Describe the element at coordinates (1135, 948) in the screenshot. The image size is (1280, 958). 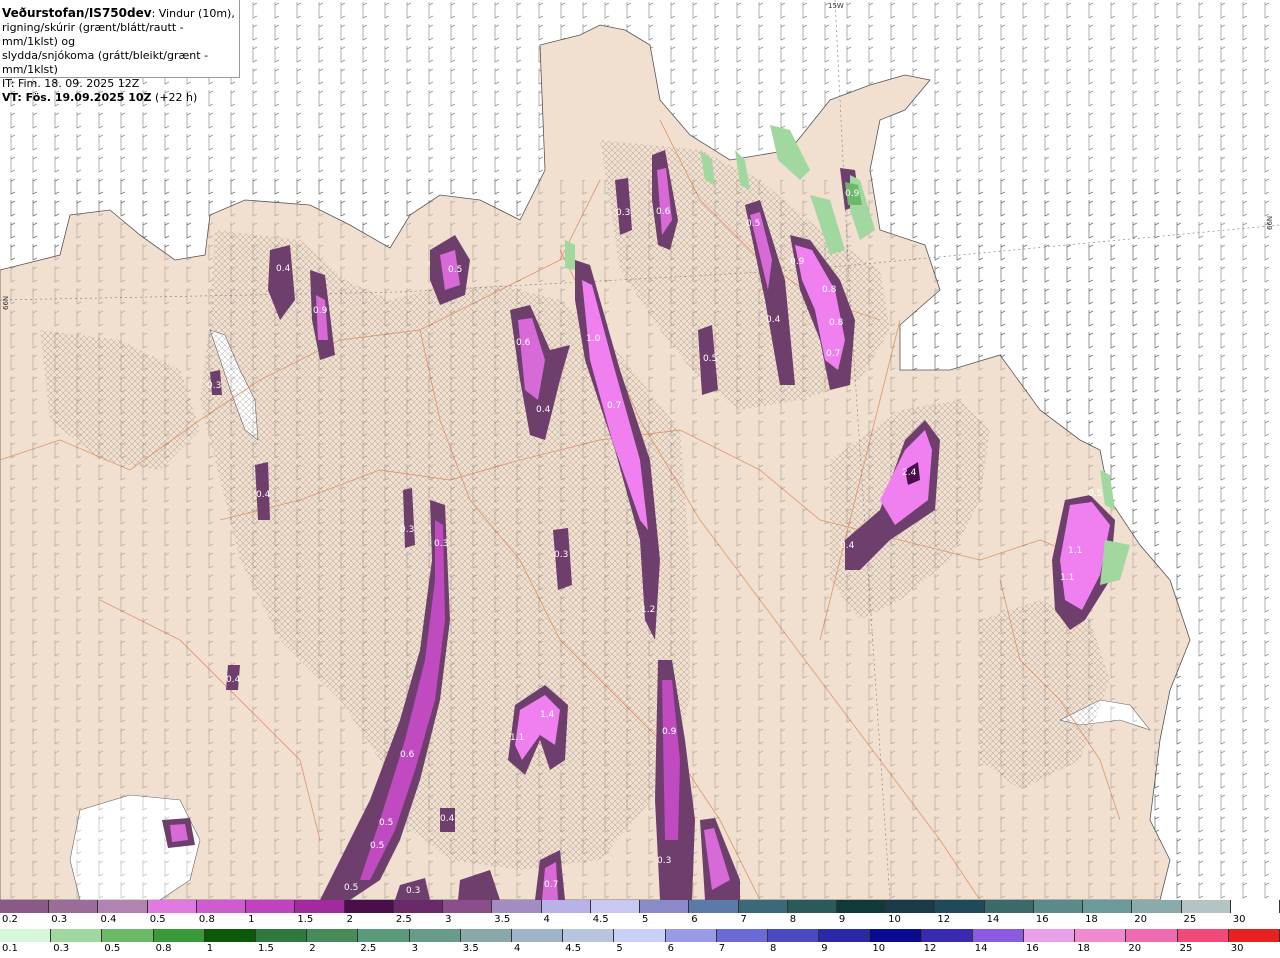
I see `legend-label: 20` at that location.